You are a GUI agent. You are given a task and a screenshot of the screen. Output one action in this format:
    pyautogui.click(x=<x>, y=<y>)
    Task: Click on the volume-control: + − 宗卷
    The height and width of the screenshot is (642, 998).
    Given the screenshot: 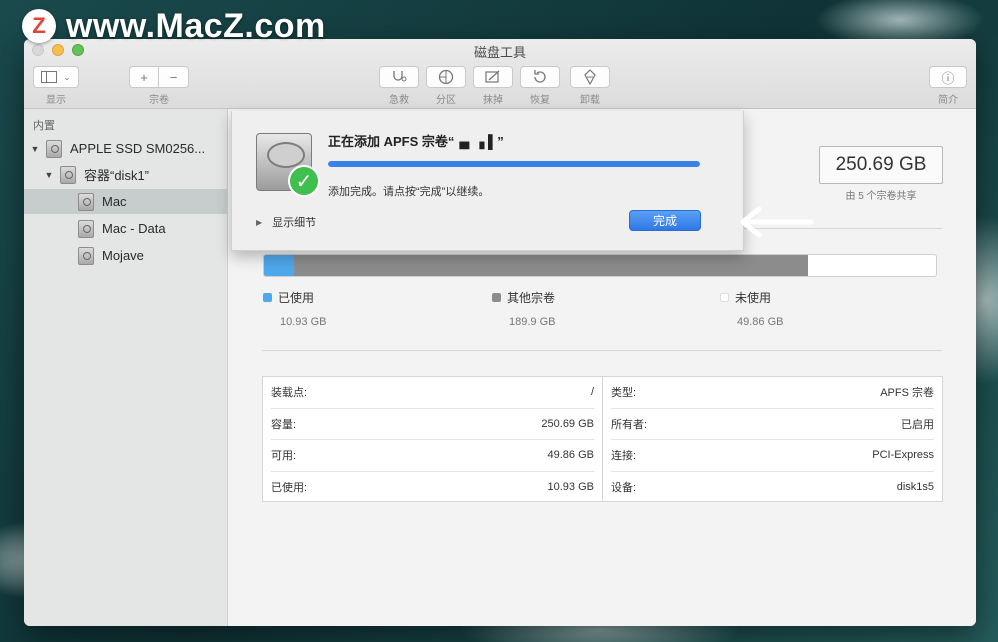 What is the action you would take?
    pyautogui.click(x=159, y=86)
    